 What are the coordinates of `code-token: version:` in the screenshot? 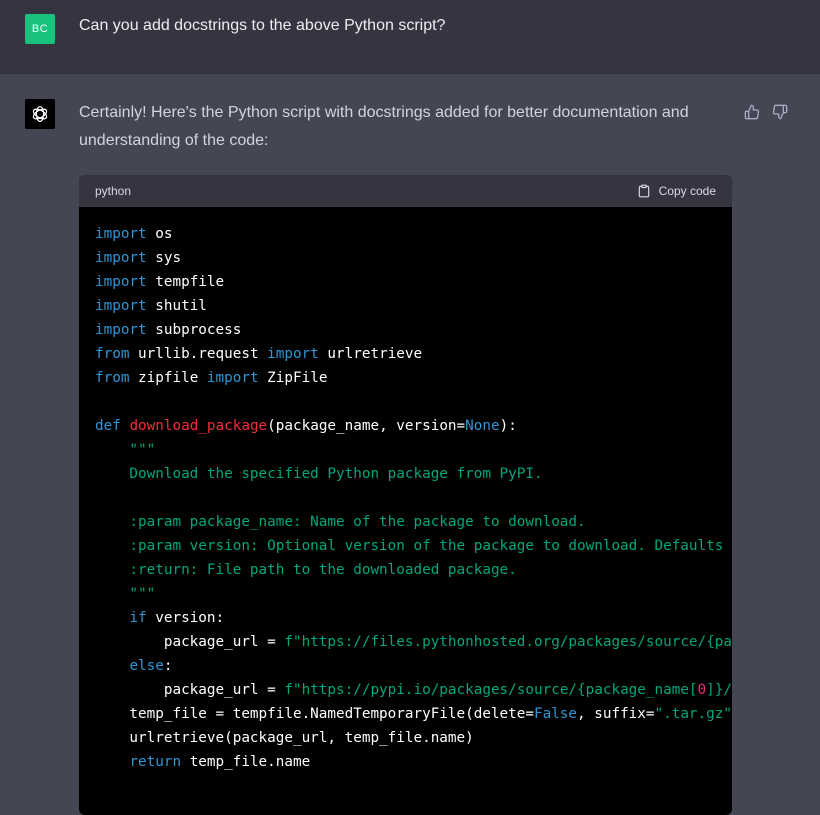 It's located at (185, 618).